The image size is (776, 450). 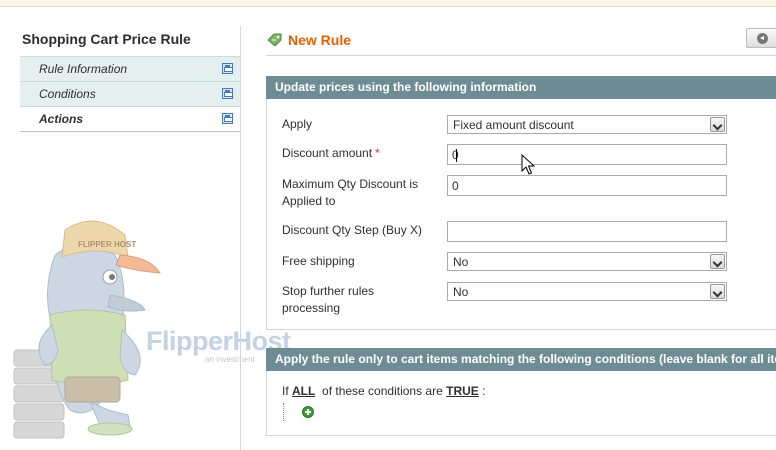 What do you see at coordinates (327, 153) in the screenshot?
I see `discount-amount-label-text: Discount amount` at bounding box center [327, 153].